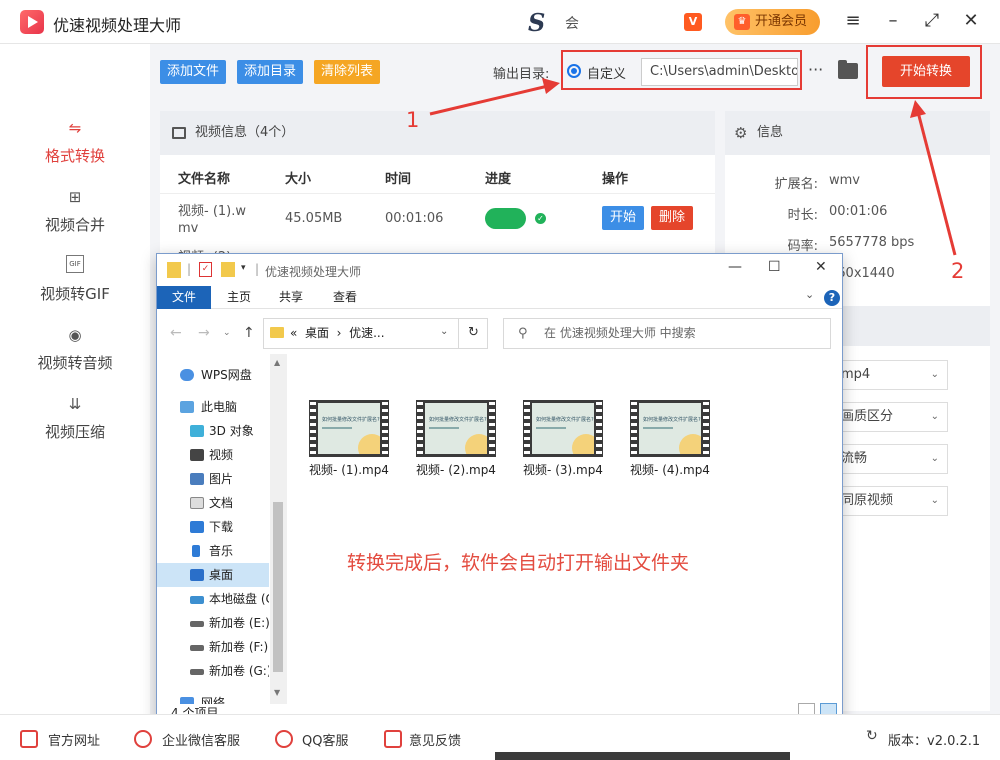 The image size is (1000, 760). I want to click on image-icon, so click(179, 133).